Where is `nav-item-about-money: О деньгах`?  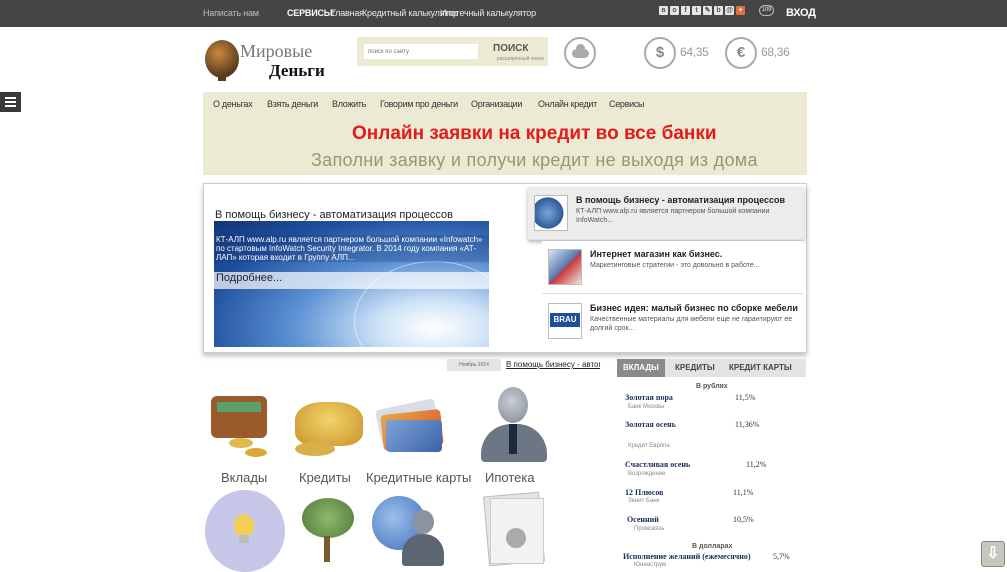 nav-item-about-money: О деньгах is located at coordinates (233, 104).